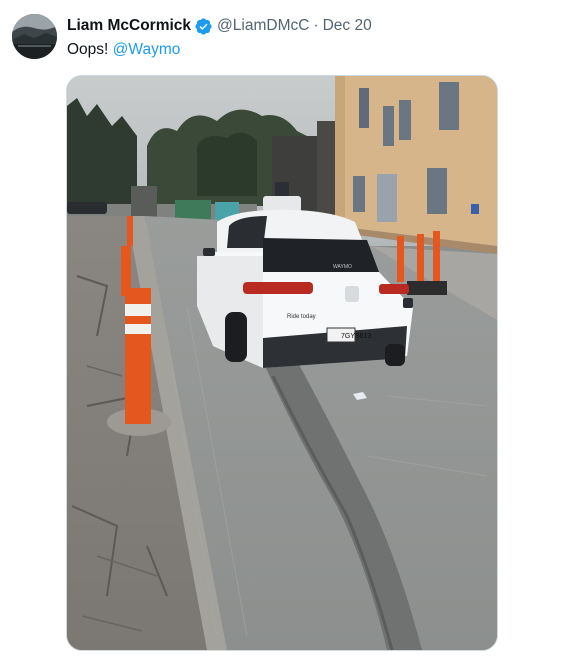 The height and width of the screenshot is (664, 567). What do you see at coordinates (301, 317) in the screenshot?
I see `car-sticker-text: Ride today` at bounding box center [301, 317].